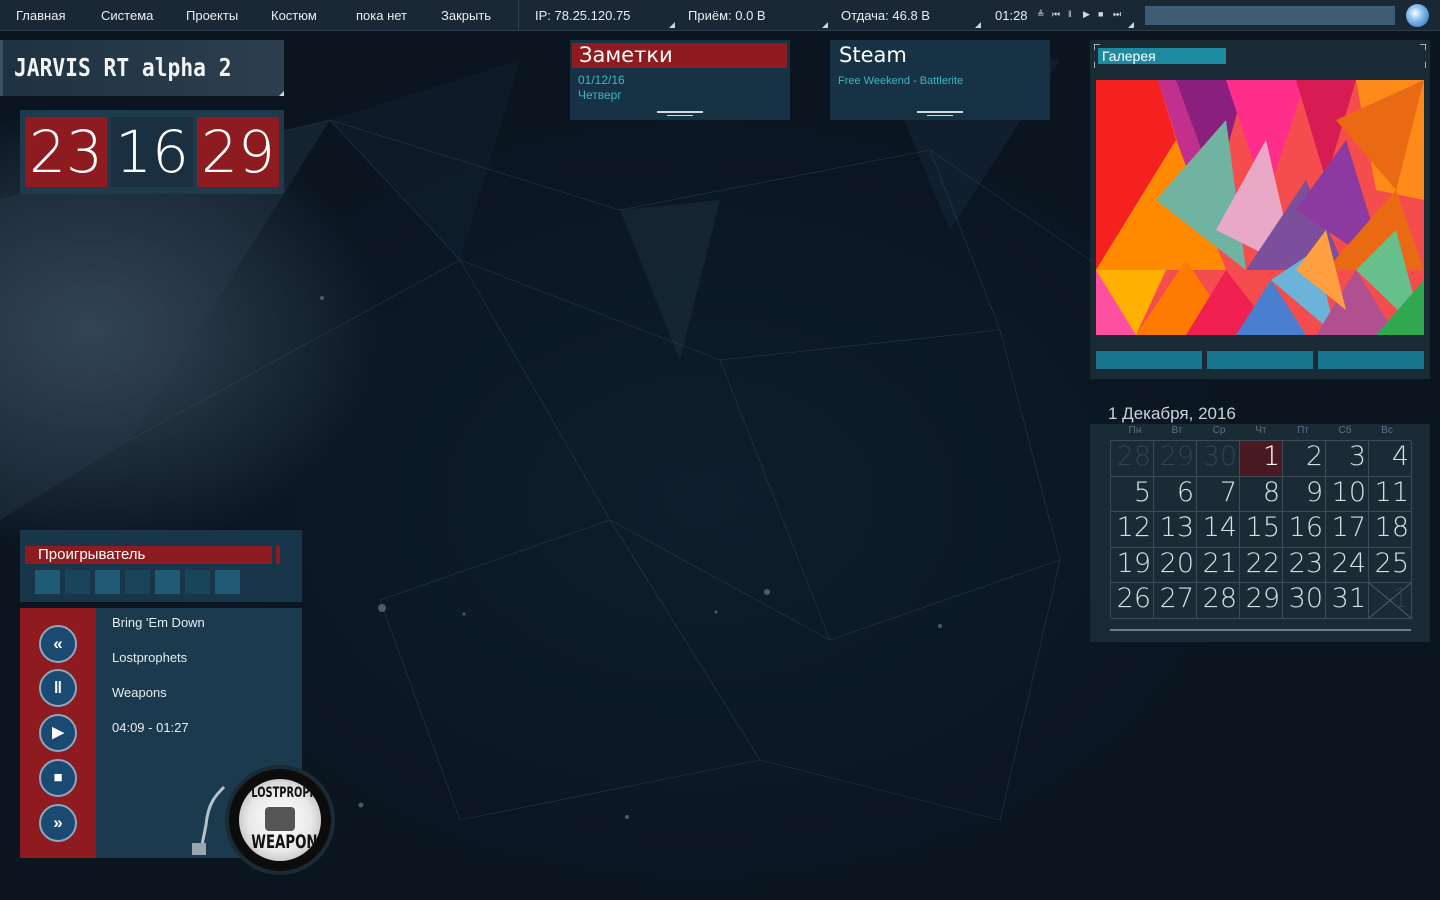  What do you see at coordinates (873, 55) in the screenshot?
I see `steam-title: Steam` at bounding box center [873, 55].